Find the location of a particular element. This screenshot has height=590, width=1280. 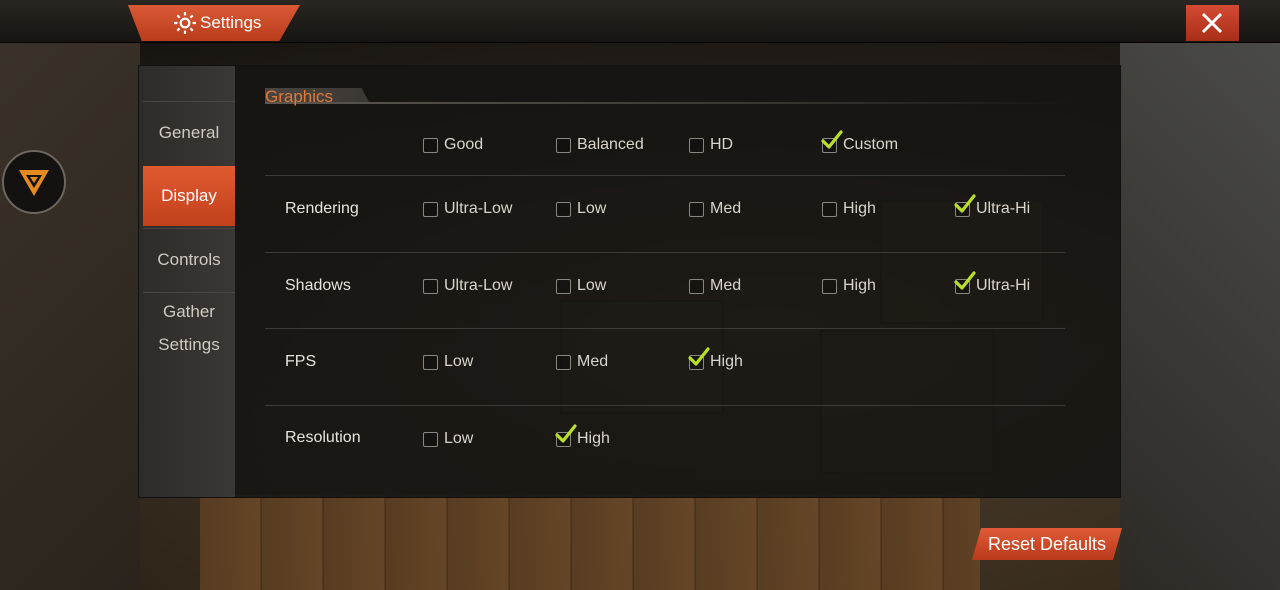

tab-gather-label-line1: Gather is located at coordinates (189, 311).